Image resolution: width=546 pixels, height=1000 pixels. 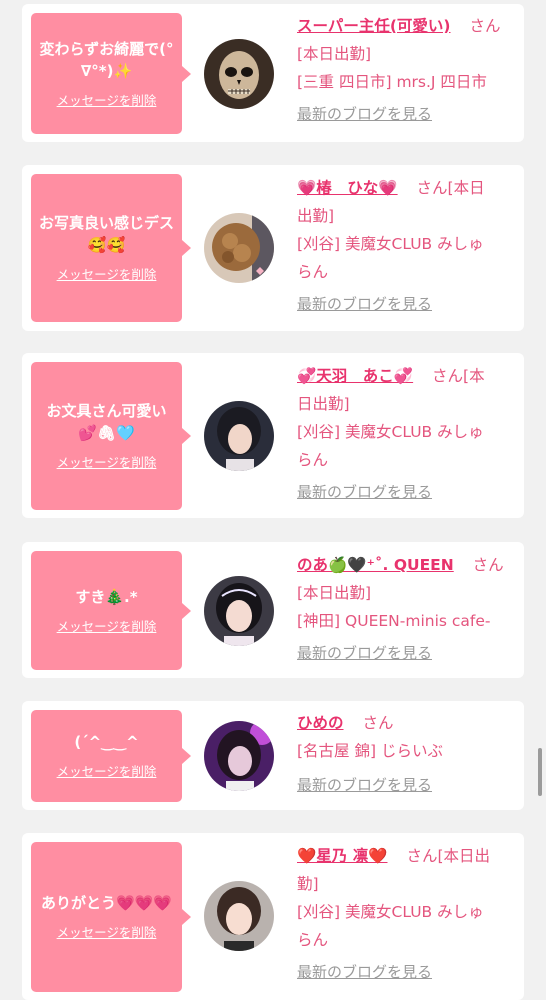 I want to click on detail-line: 出勤], so click(x=316, y=216).